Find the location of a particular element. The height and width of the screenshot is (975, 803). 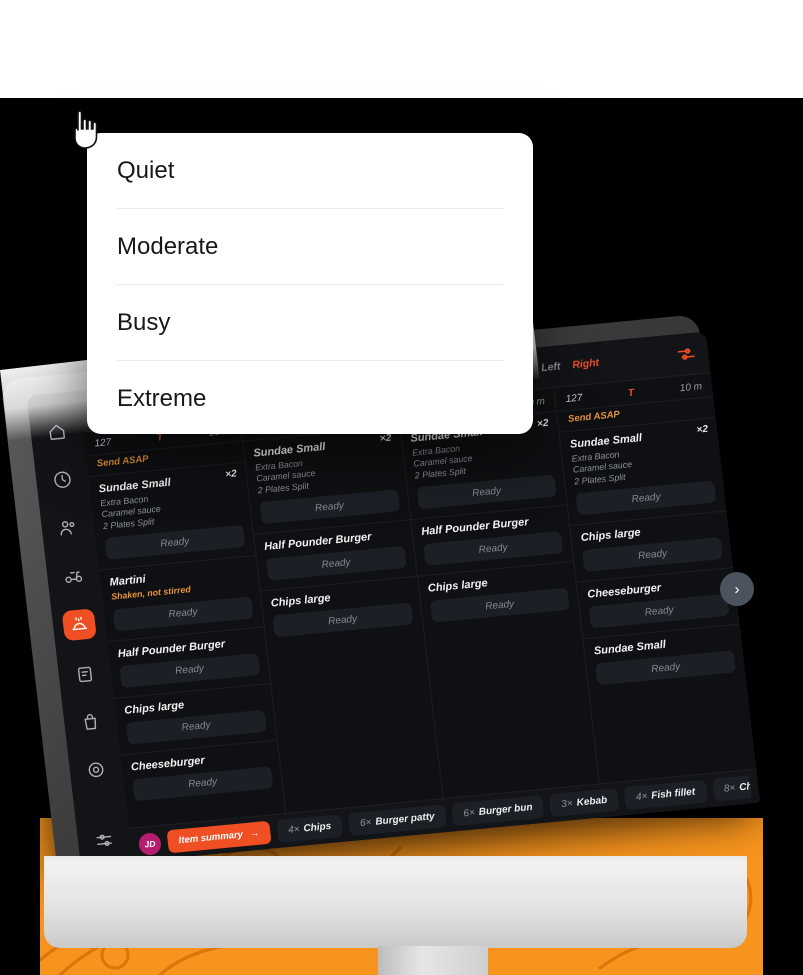

dropdown-option-extreme: Extreme is located at coordinates (310, 397).